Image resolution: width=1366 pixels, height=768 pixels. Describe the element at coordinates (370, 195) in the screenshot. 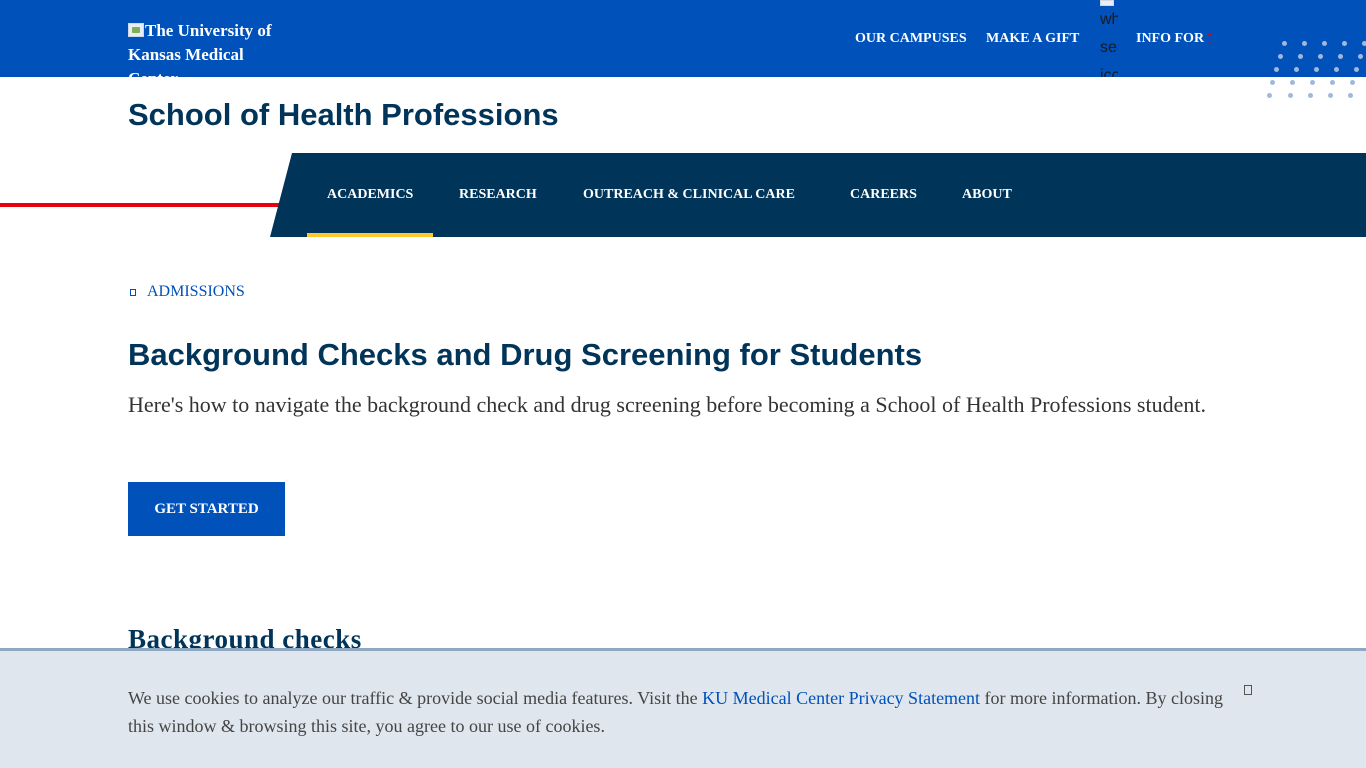

I see `nav-item-academics: ACADEMICS` at that location.